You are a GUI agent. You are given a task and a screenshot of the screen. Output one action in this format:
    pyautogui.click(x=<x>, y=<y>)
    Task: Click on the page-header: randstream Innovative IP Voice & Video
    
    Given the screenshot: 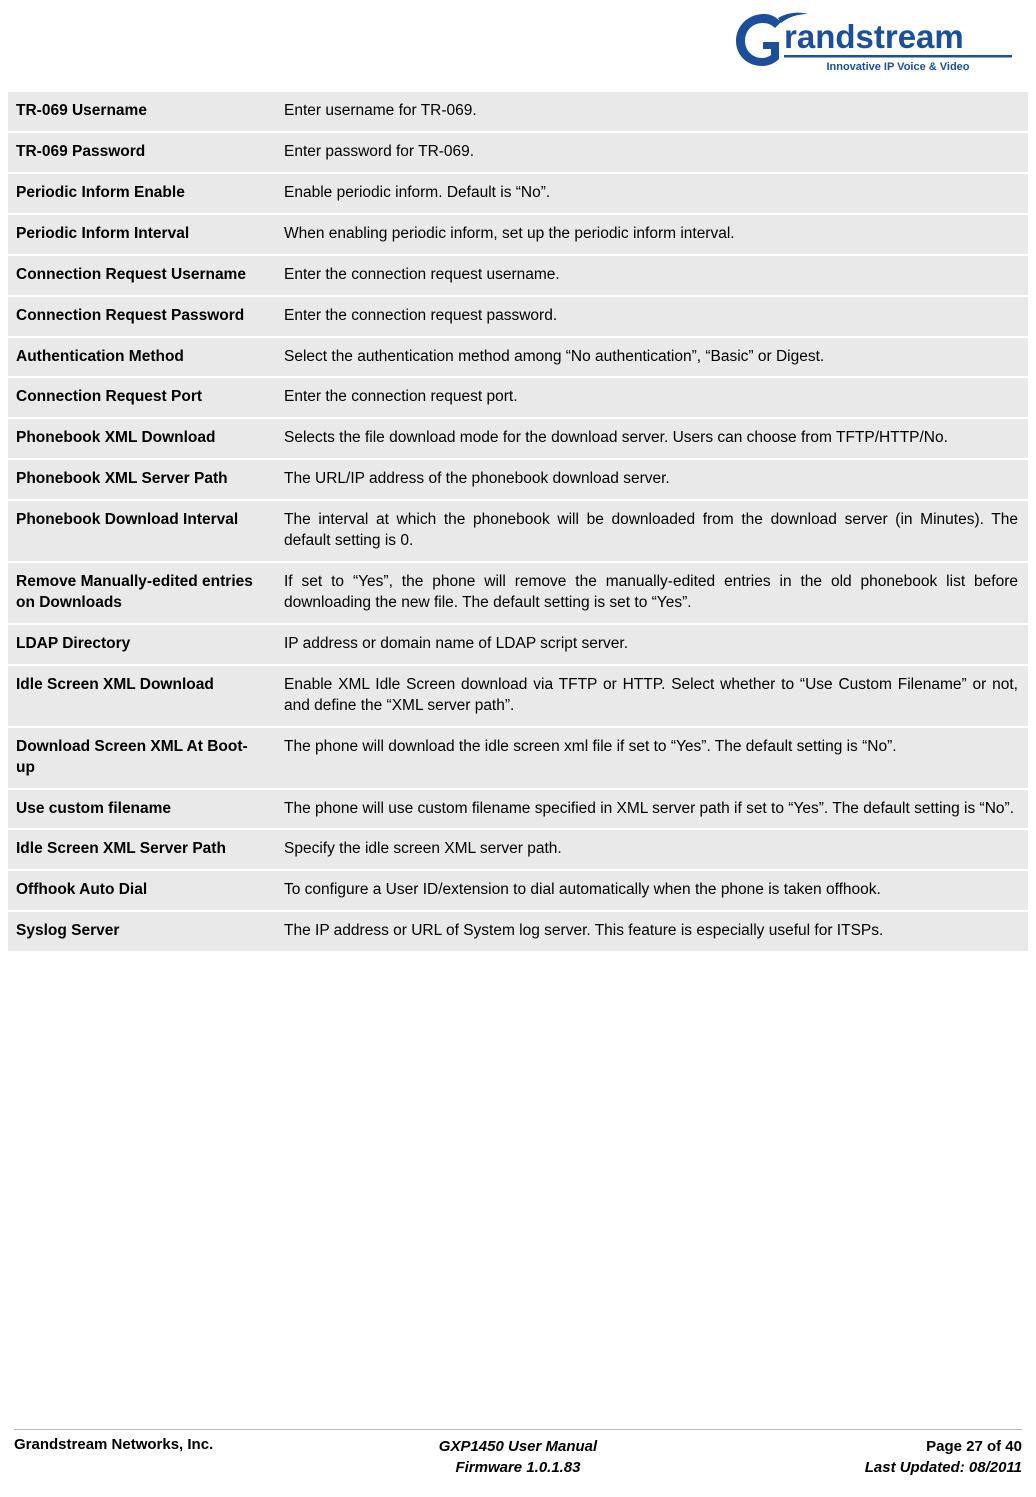 What is the action you would take?
    pyautogui.click(x=518, y=46)
    